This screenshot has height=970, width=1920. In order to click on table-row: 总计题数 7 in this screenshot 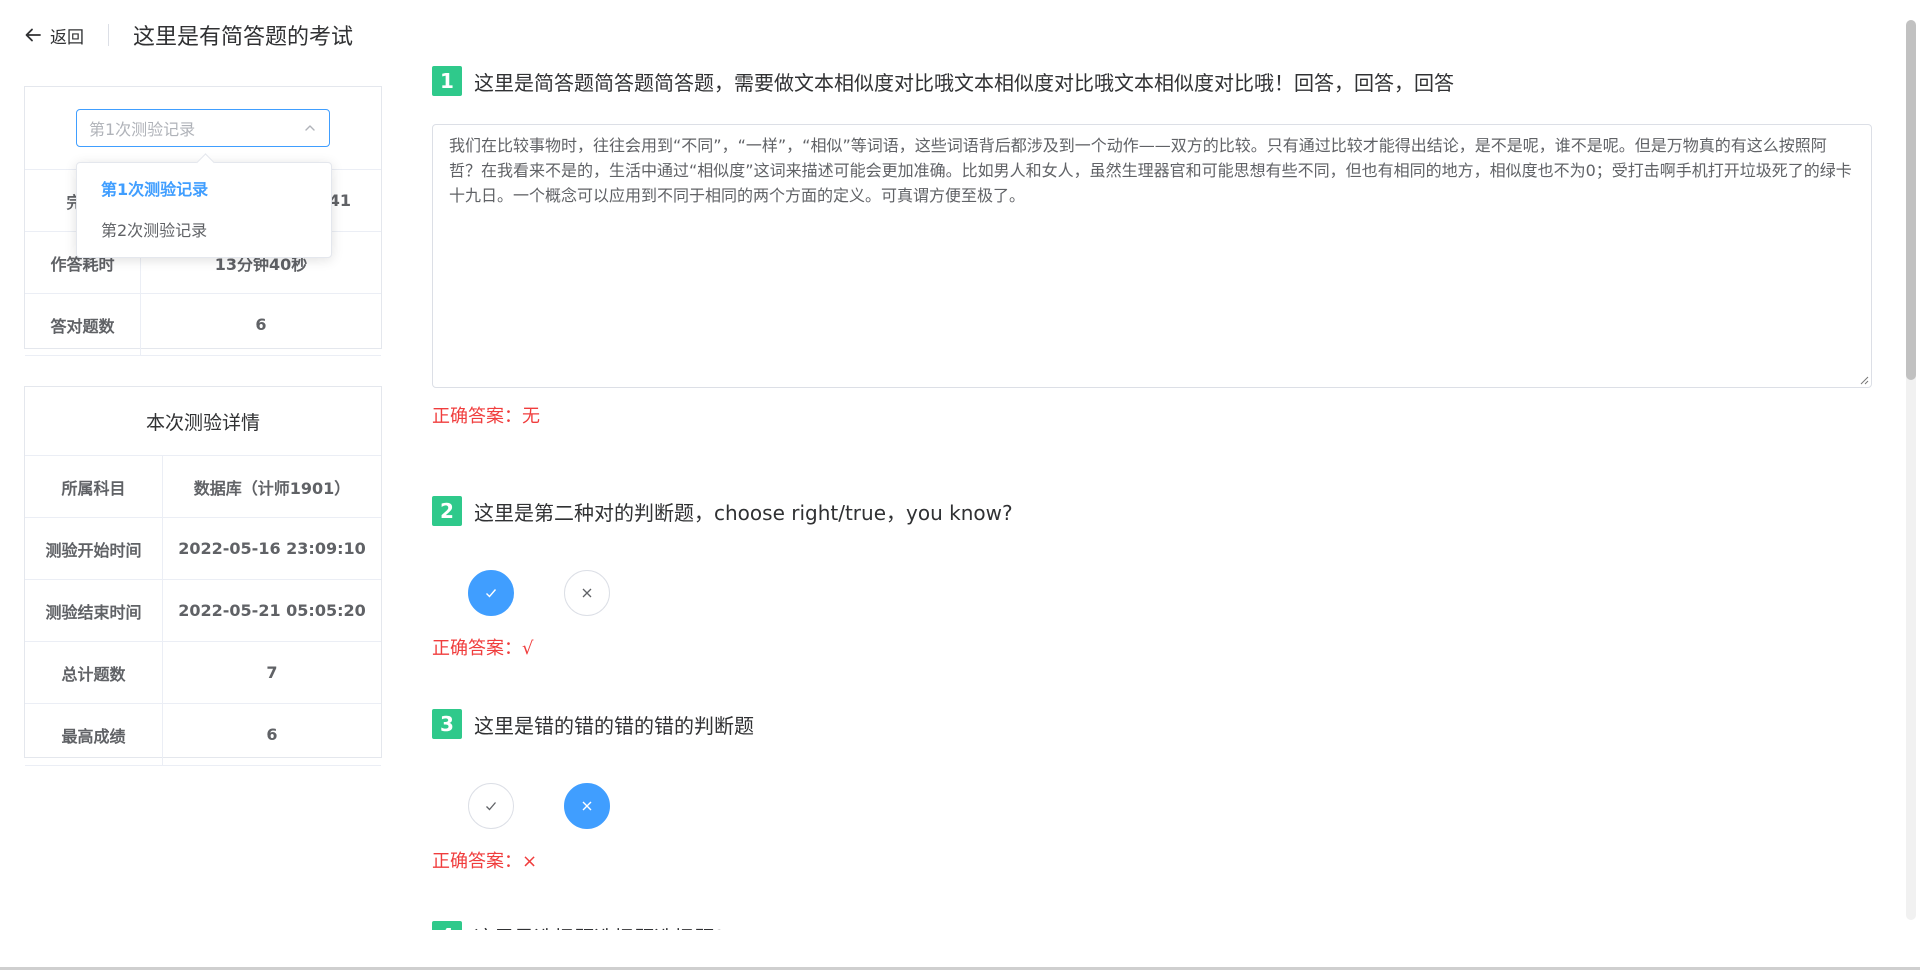, I will do `click(203, 672)`.